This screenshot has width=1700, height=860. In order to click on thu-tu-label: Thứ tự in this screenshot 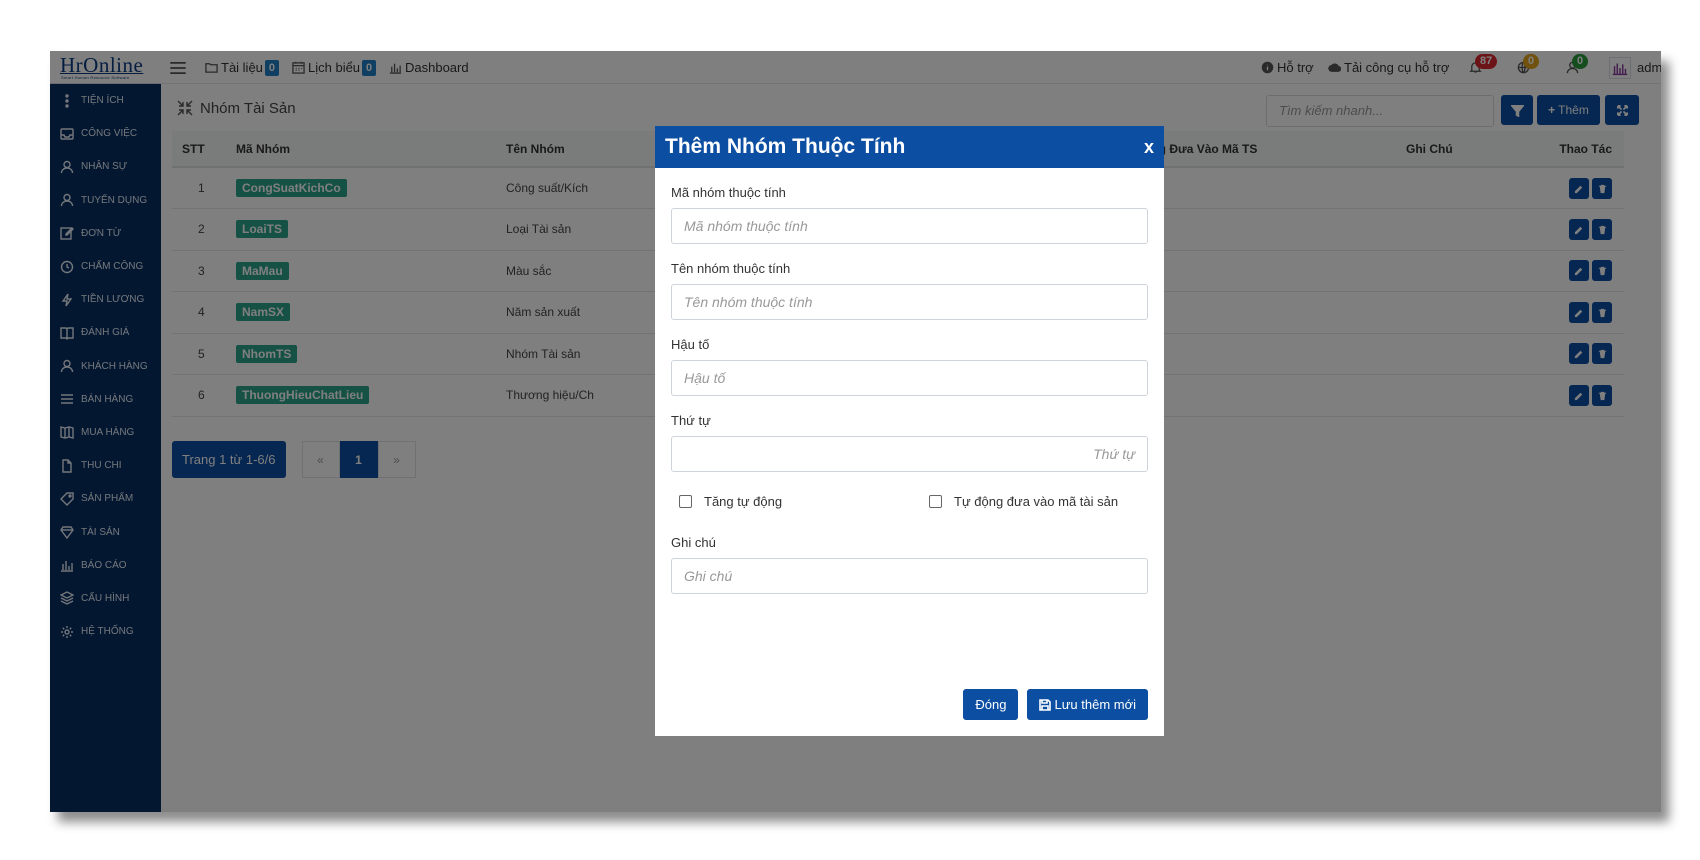, I will do `click(691, 420)`.